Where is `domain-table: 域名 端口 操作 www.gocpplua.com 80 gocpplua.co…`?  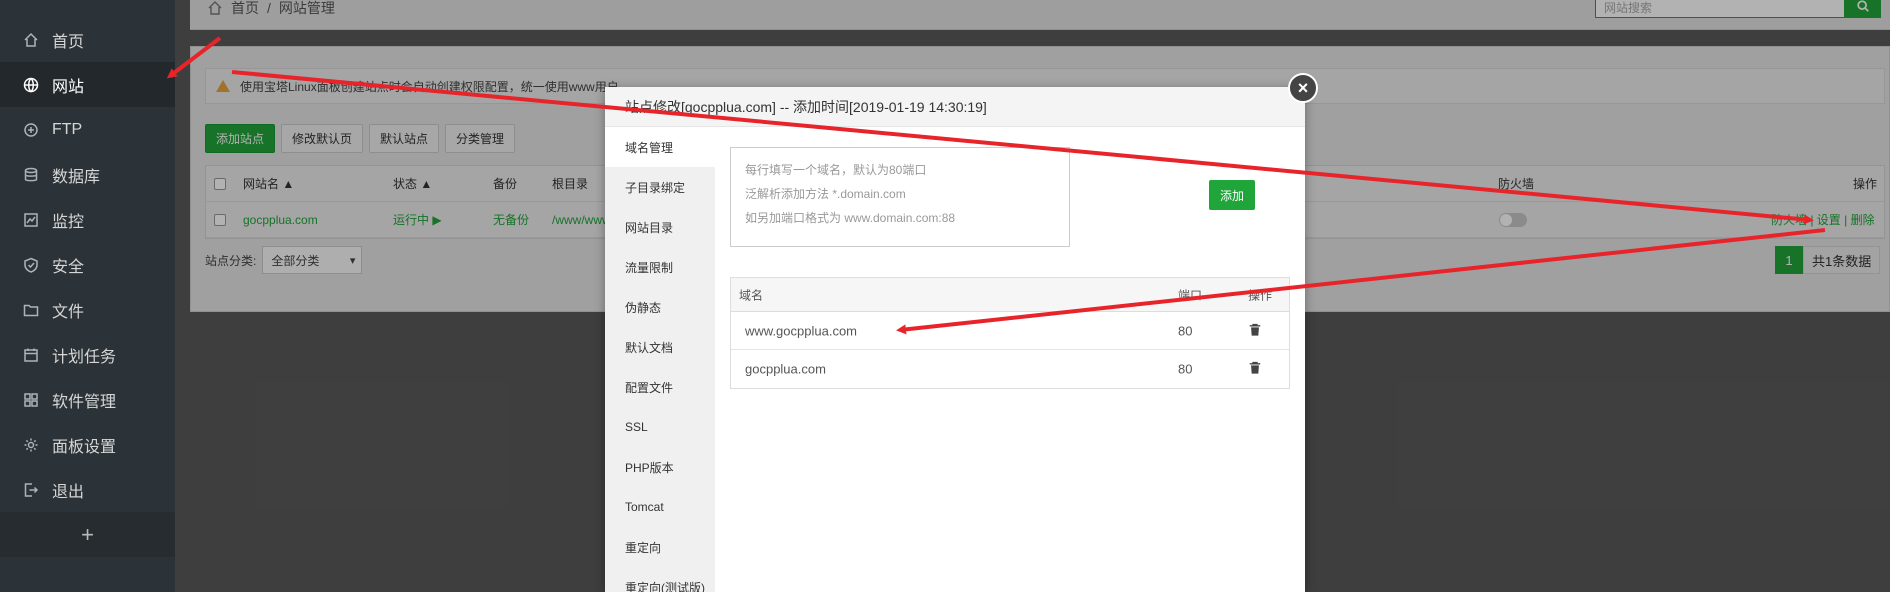 domain-table: 域名 端口 操作 www.gocpplua.com 80 gocpplua.co… is located at coordinates (1010, 333).